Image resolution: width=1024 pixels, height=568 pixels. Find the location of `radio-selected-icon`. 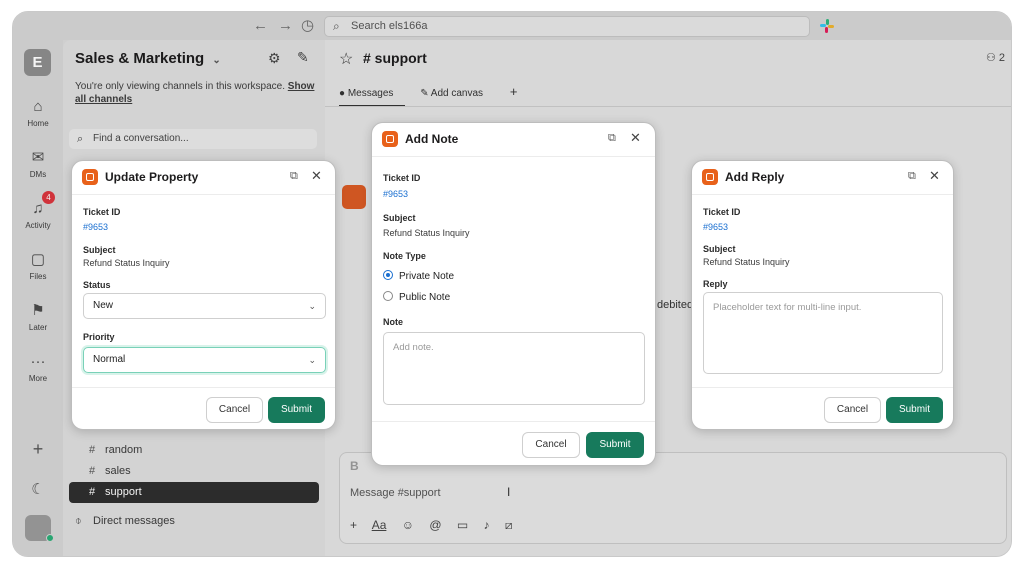

radio-selected-icon is located at coordinates (388, 275).